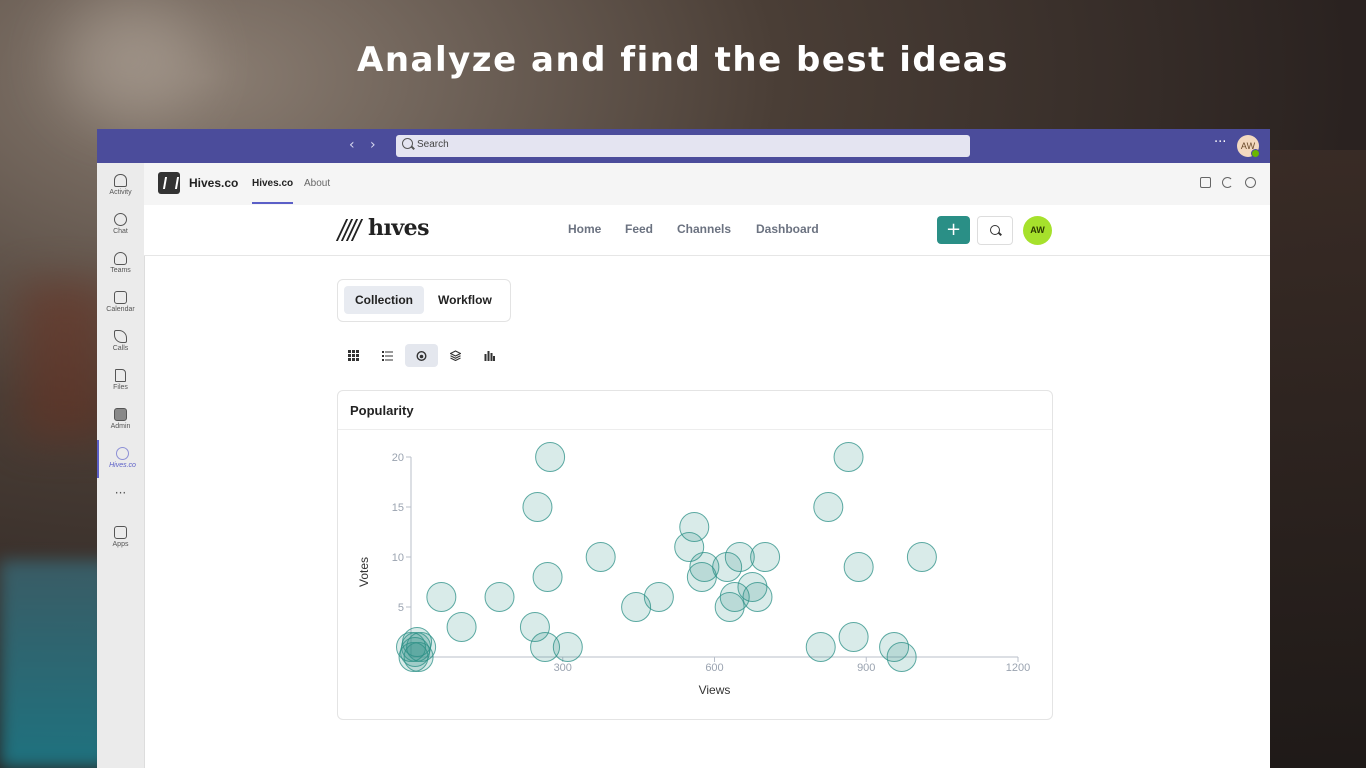 The width and height of the screenshot is (1366, 768). Describe the element at coordinates (272, 183) in the screenshot. I see `tab-hives: Hives.co` at that location.